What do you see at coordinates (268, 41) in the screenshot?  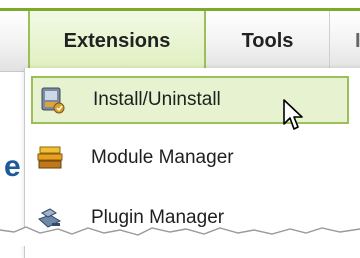 I see `menu-tools: Tools` at bounding box center [268, 41].